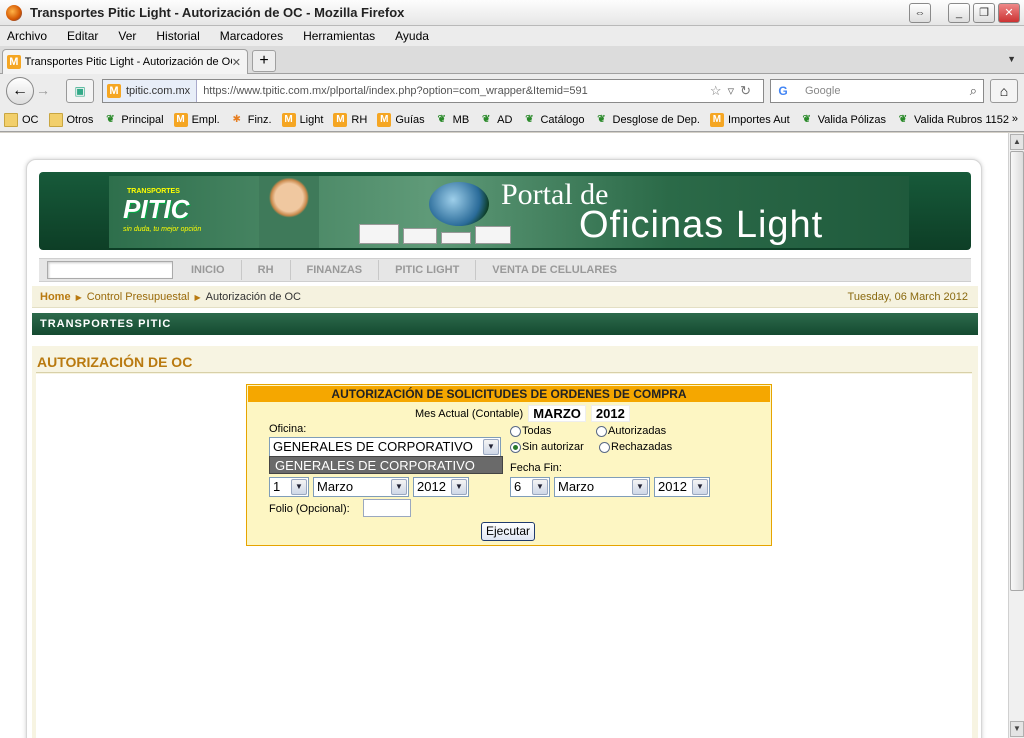  Describe the element at coordinates (530, 487) in the screenshot. I see `end-day-select: 6 ▼` at that location.